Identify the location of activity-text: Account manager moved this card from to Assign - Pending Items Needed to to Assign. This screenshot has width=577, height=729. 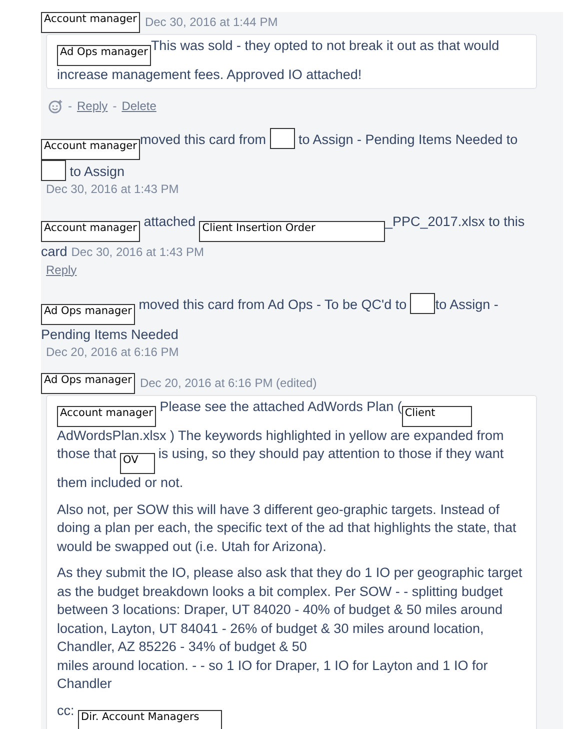
(302, 154).